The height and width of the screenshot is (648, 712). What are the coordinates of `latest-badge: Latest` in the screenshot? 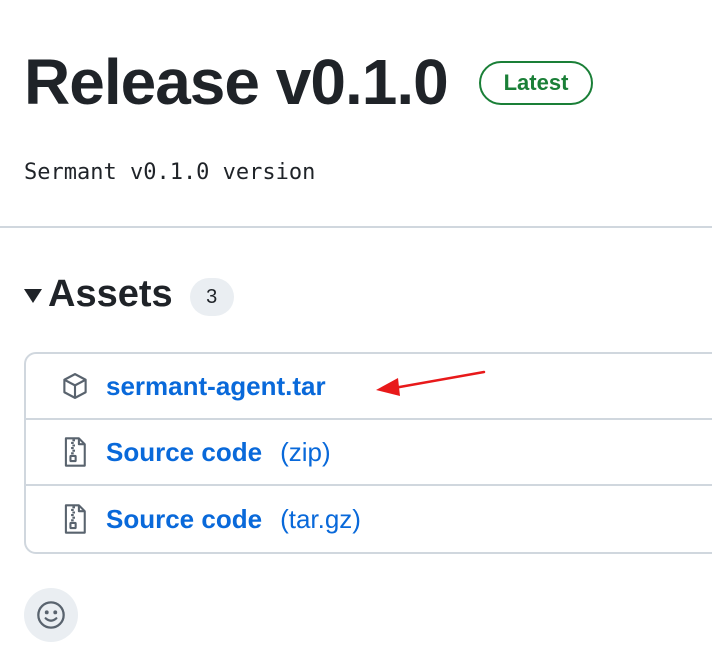 It's located at (536, 83).